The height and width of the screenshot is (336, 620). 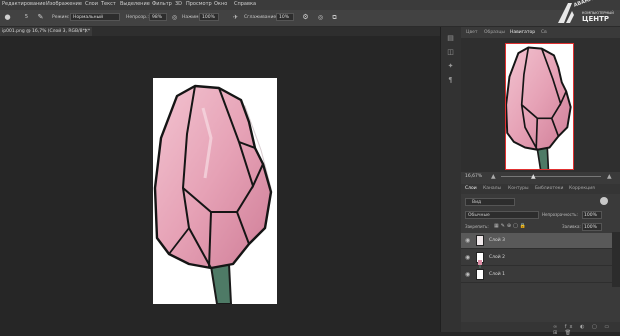 I want to click on opacity-input: 98%, so click(x=158, y=17).